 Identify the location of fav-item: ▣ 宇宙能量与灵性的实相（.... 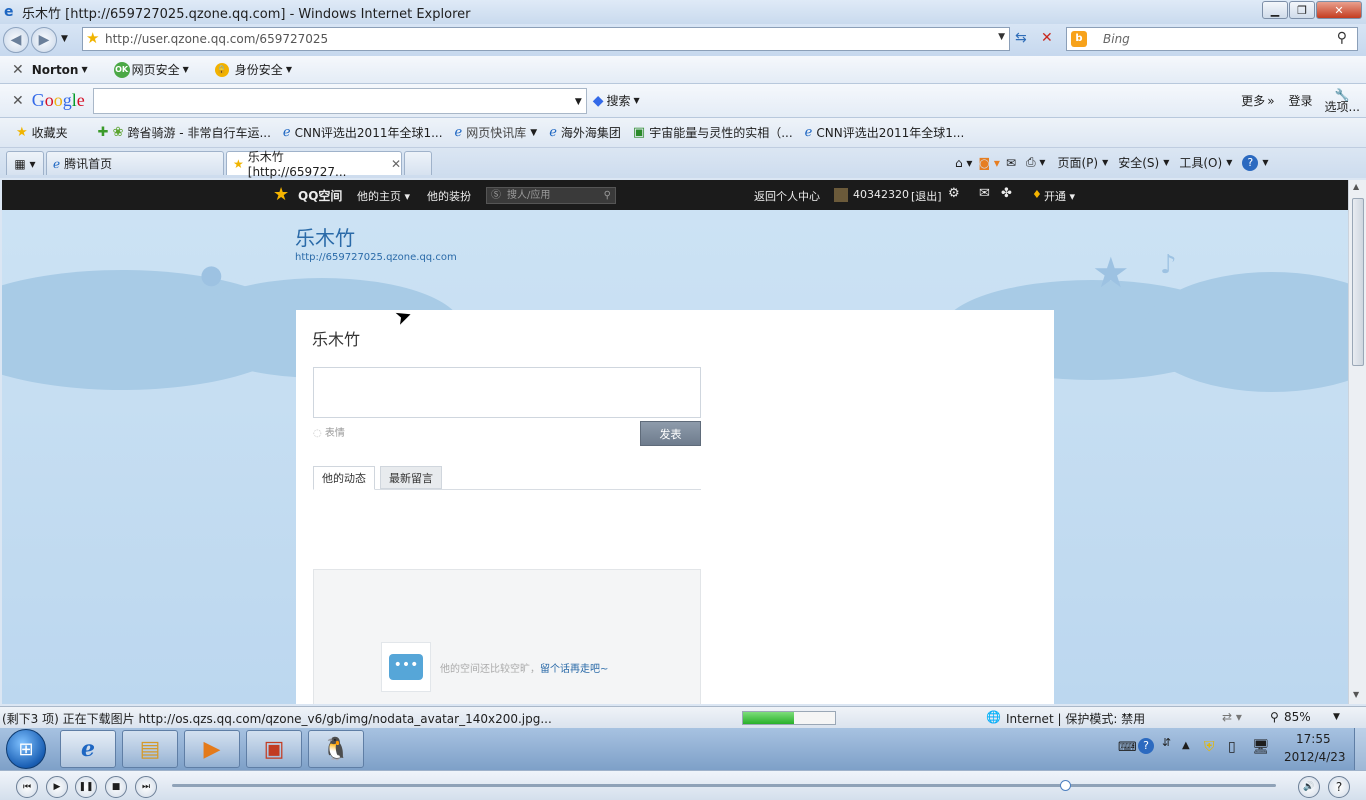
(713, 132).